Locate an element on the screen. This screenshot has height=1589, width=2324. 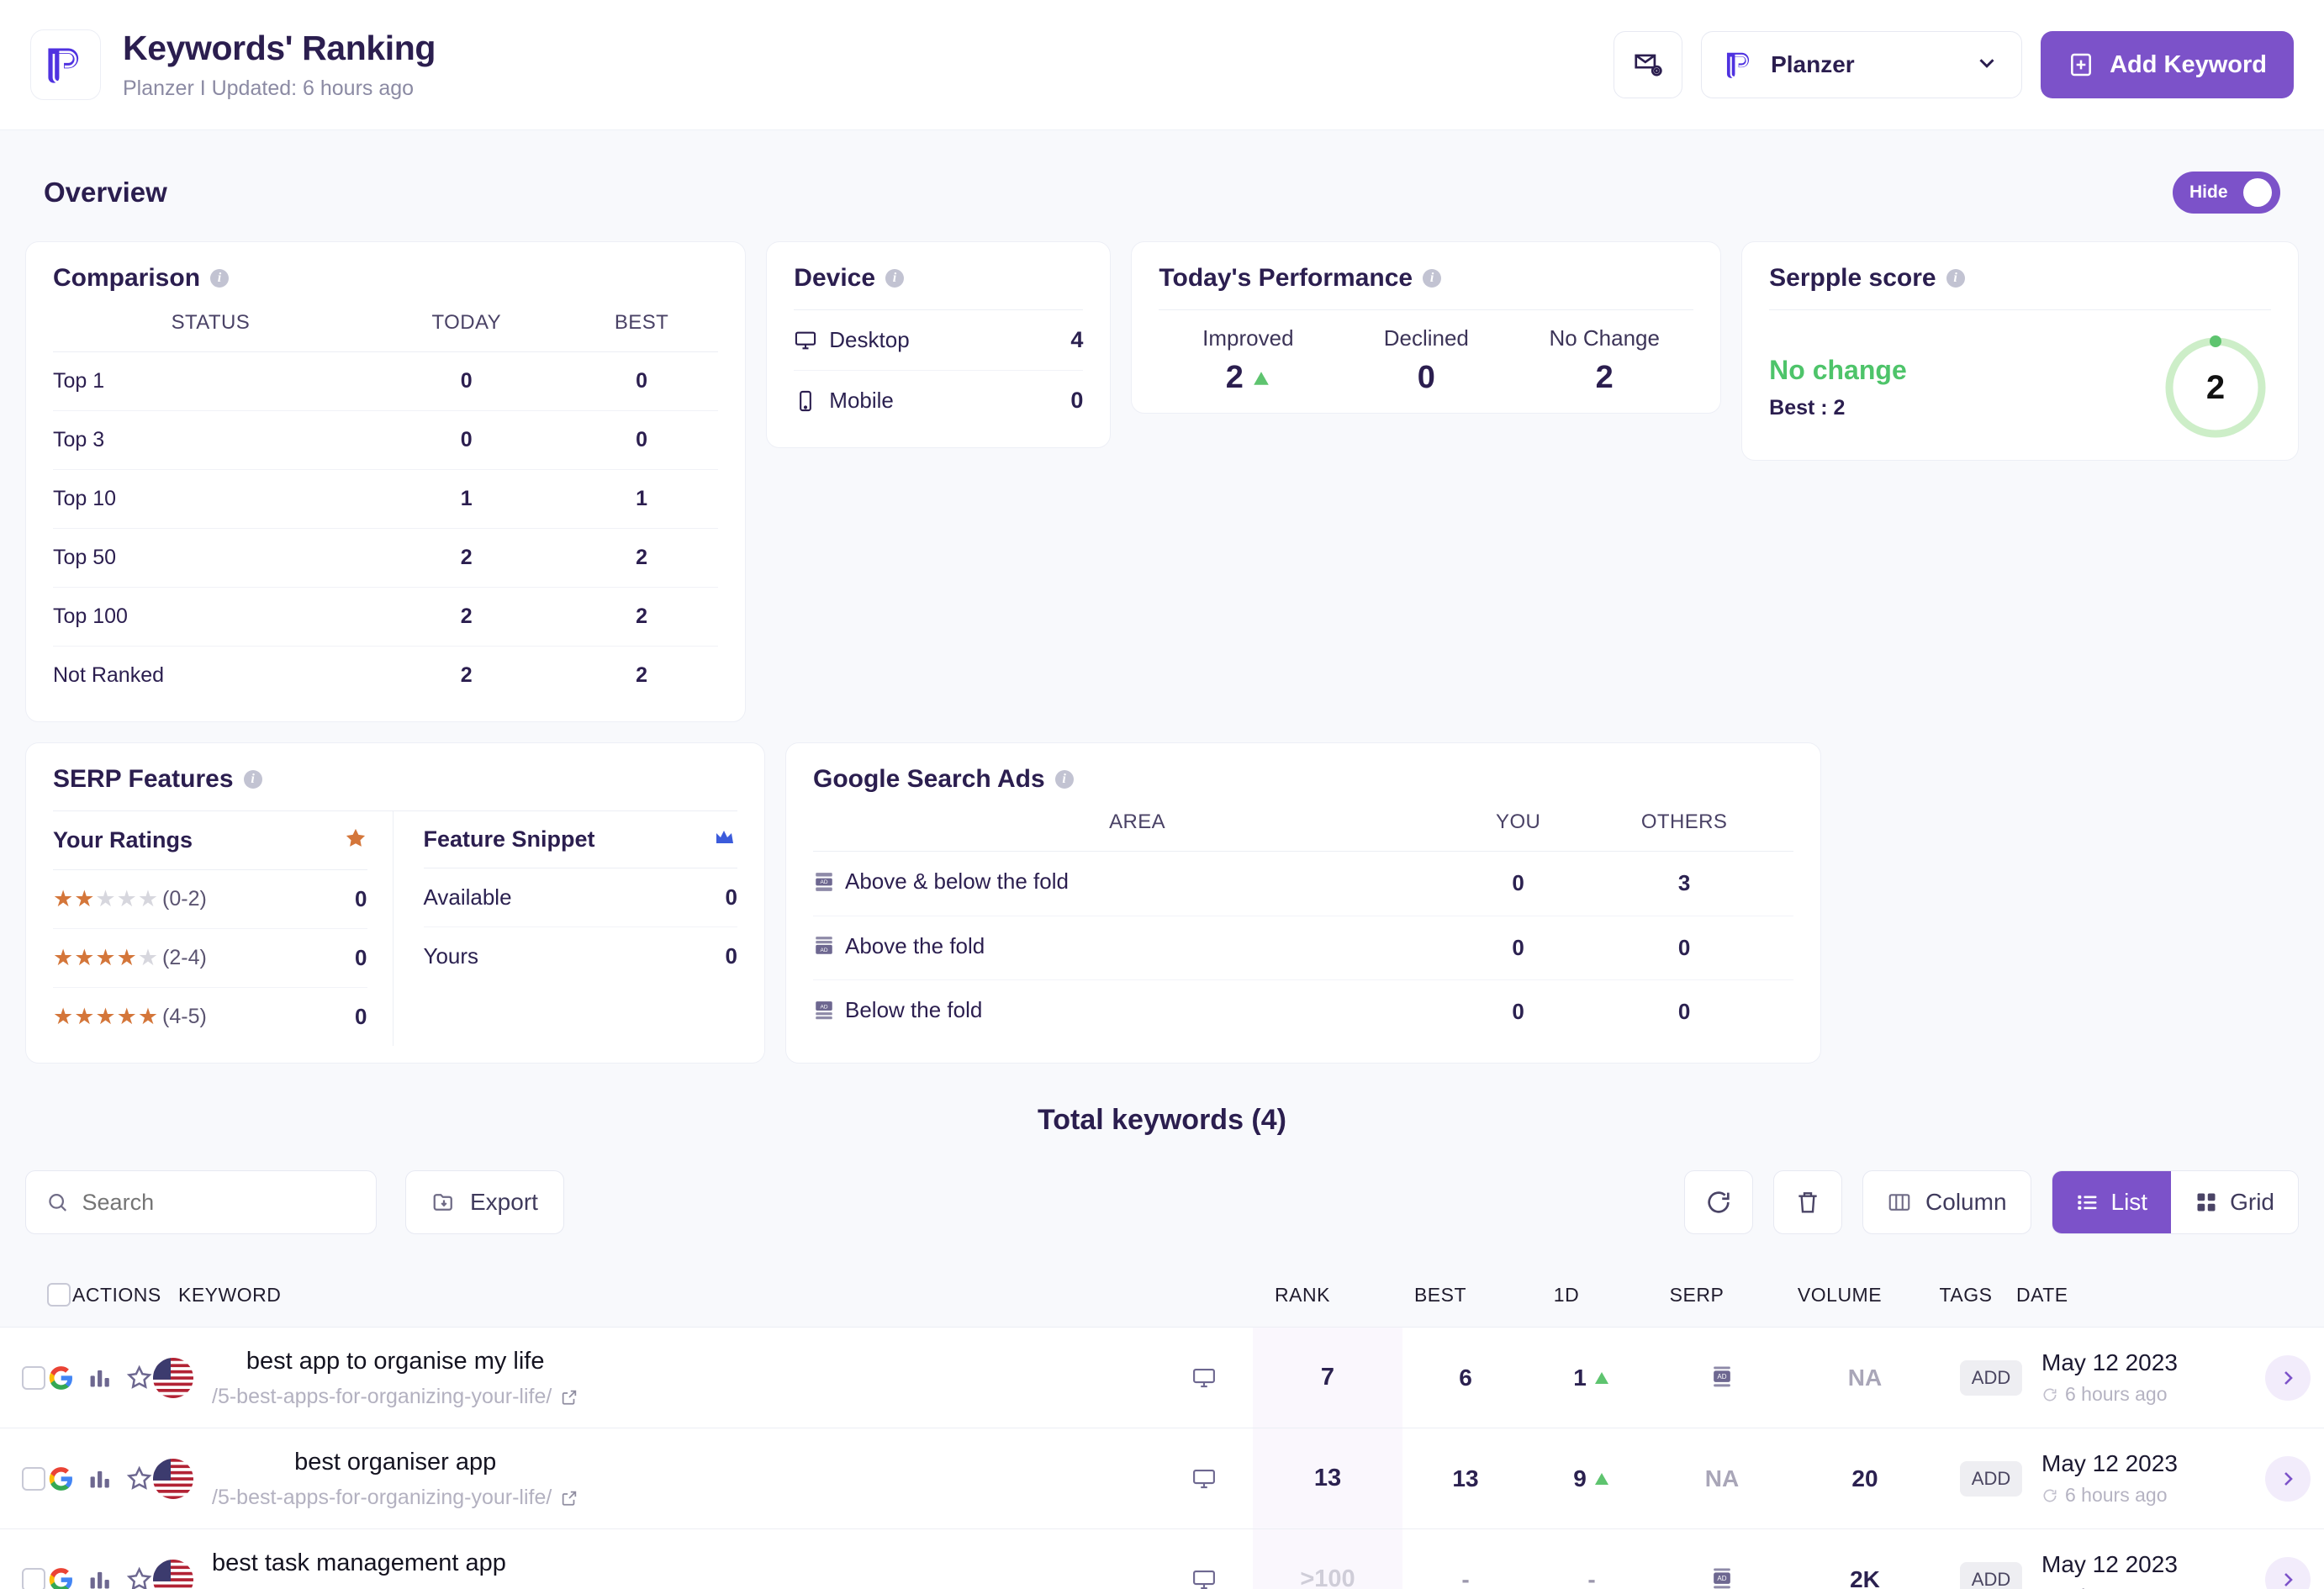
row-1d: - is located at coordinates (1592, 1559).